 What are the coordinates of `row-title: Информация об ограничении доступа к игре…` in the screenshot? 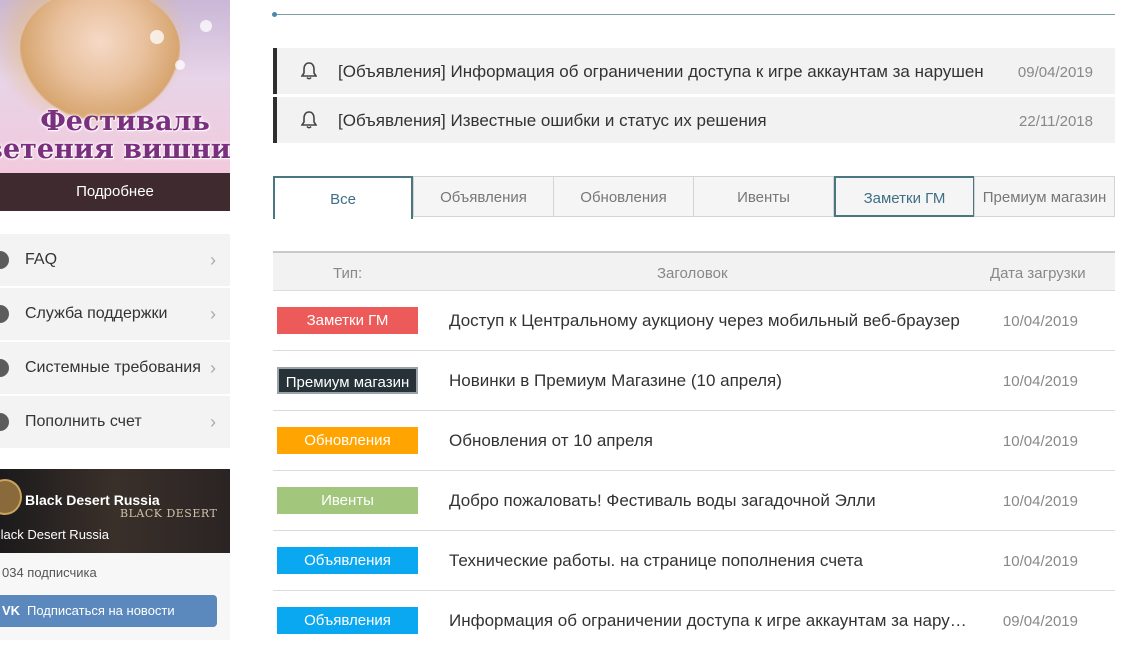 It's located at (709, 621).